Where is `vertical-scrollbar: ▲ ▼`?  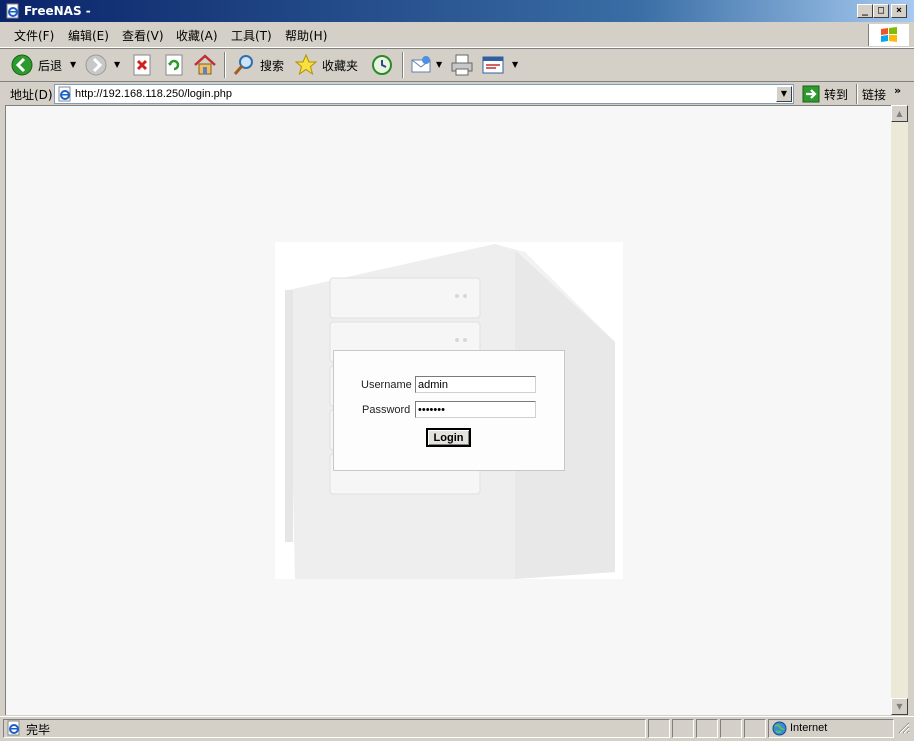 vertical-scrollbar: ▲ ▼ is located at coordinates (899, 410).